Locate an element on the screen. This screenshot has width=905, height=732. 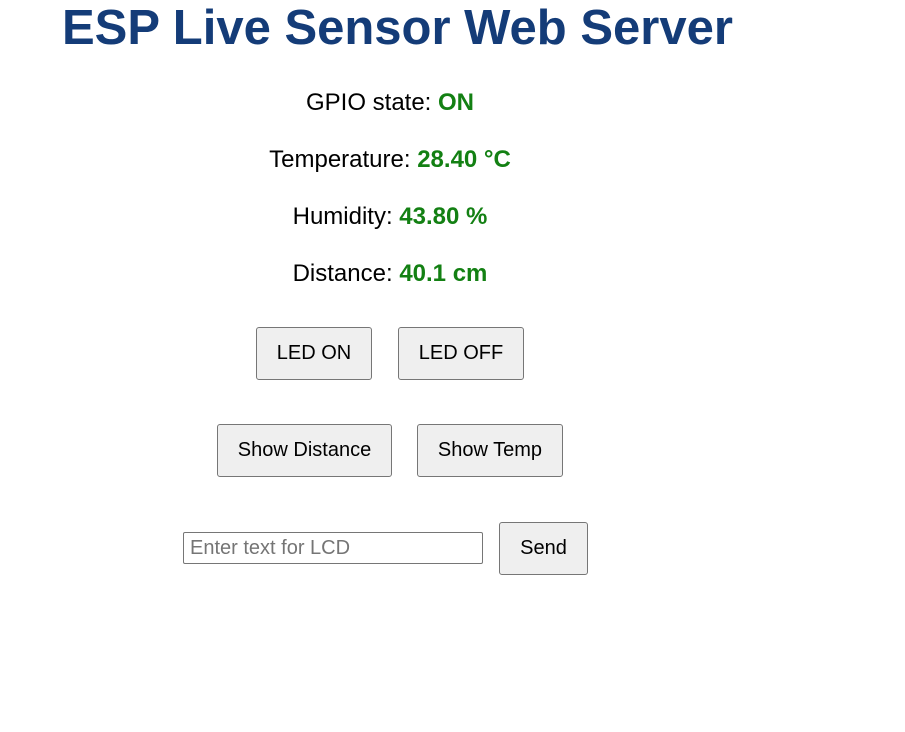
temperature-value: 28.40 °C is located at coordinates (464, 159).